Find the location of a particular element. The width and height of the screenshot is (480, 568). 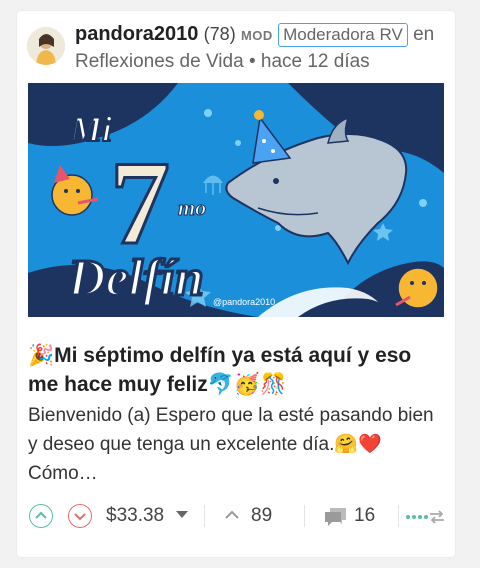

post-footer: $33.38 89 16 is located at coordinates (238, 518).